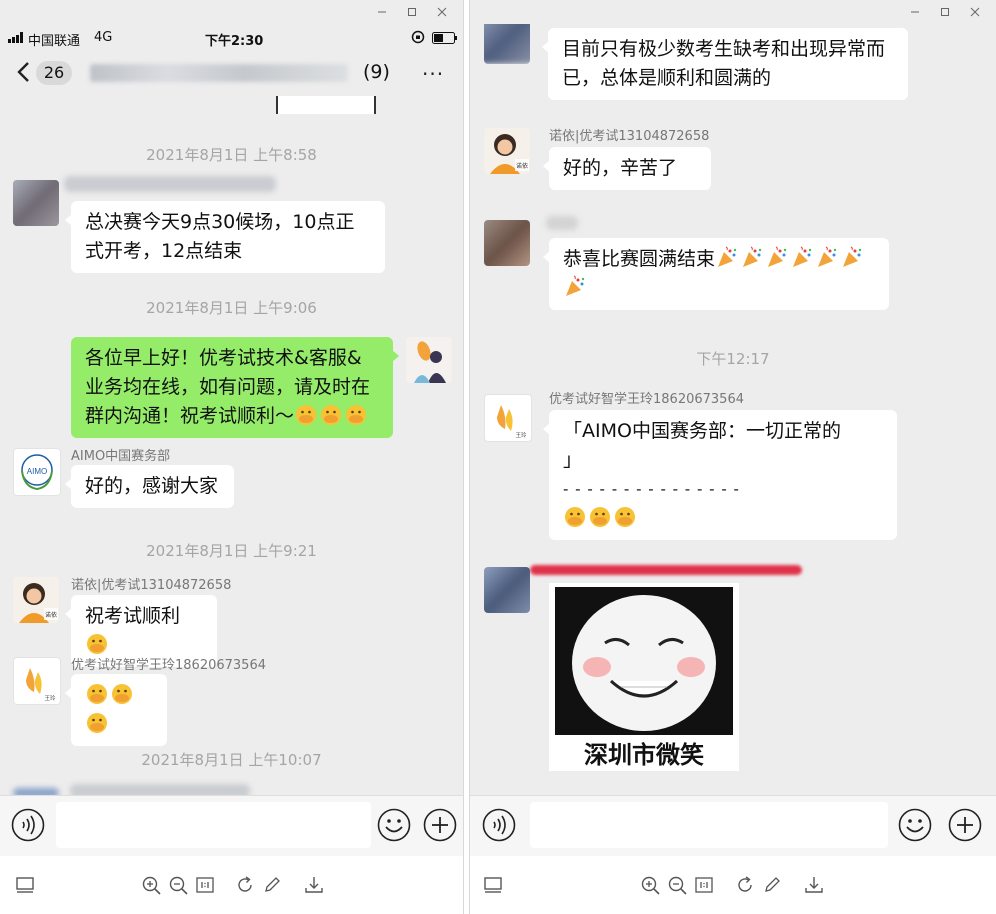 The height and width of the screenshot is (914, 996). What do you see at coordinates (220, 236) in the screenshot?
I see `message-text: 总决赛今天9点30候场，10点正式开考，12点结束` at bounding box center [220, 236].